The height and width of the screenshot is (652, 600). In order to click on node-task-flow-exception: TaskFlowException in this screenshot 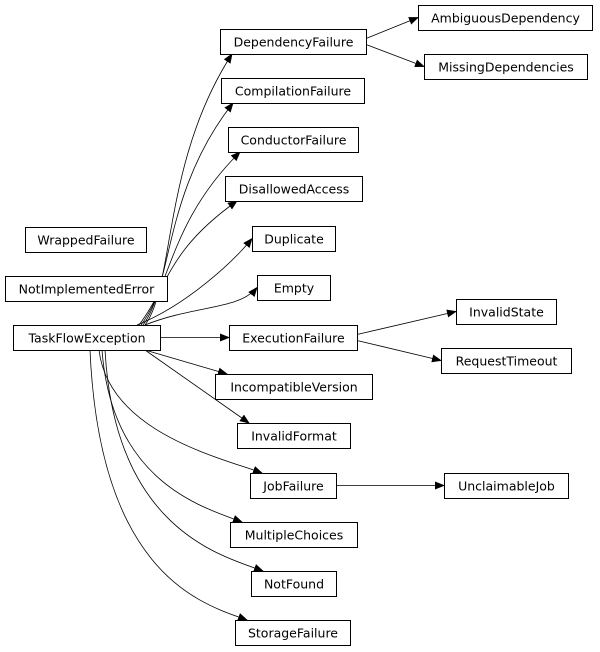, I will do `click(87, 338)`.